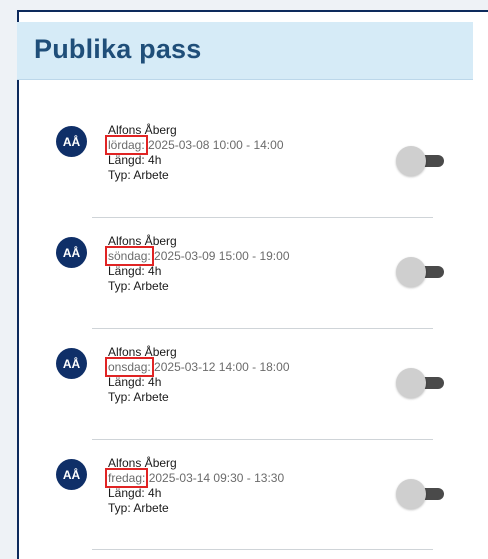  I want to click on shift-weekday: onsdag:, so click(129, 367).